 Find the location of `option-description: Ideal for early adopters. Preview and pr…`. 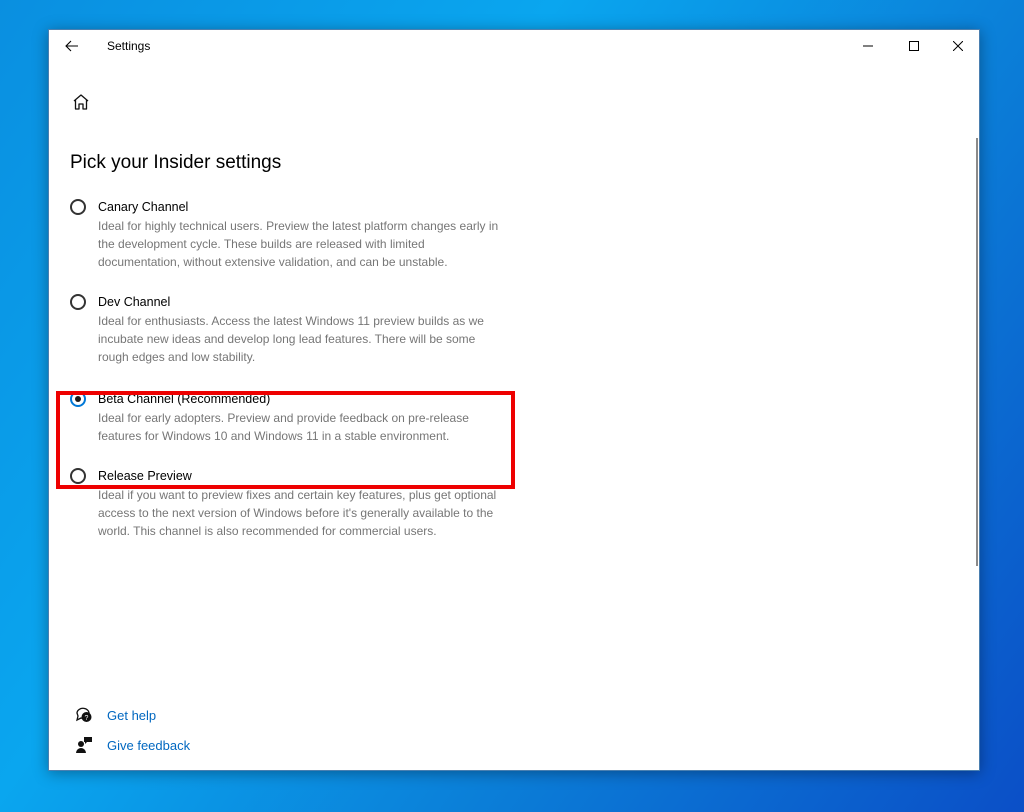

option-description: Ideal for early adopters. Preview and pr… is located at coordinates (283, 427).